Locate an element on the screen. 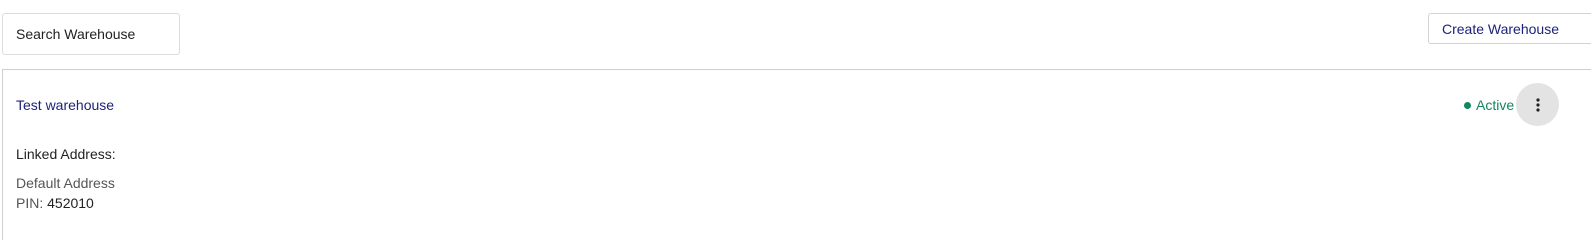 The height and width of the screenshot is (240, 1591). status-badge: Active is located at coordinates (1489, 105).